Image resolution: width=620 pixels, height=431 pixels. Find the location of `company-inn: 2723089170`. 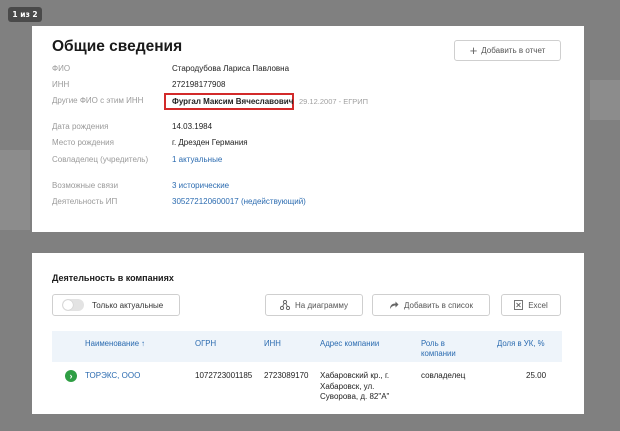

company-inn: 2723089170 is located at coordinates (286, 375).